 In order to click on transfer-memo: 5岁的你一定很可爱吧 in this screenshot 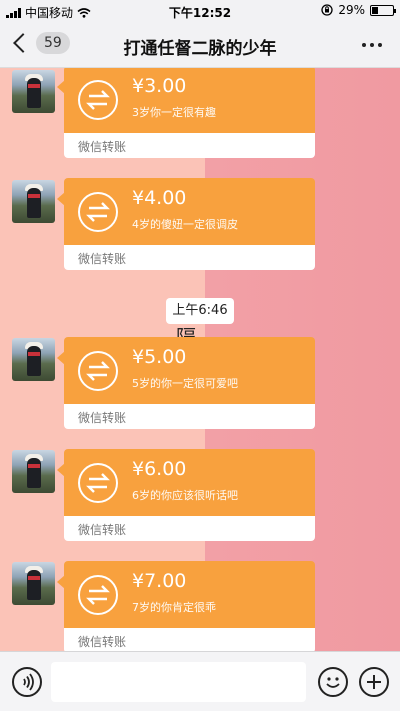, I will do `click(185, 383)`.